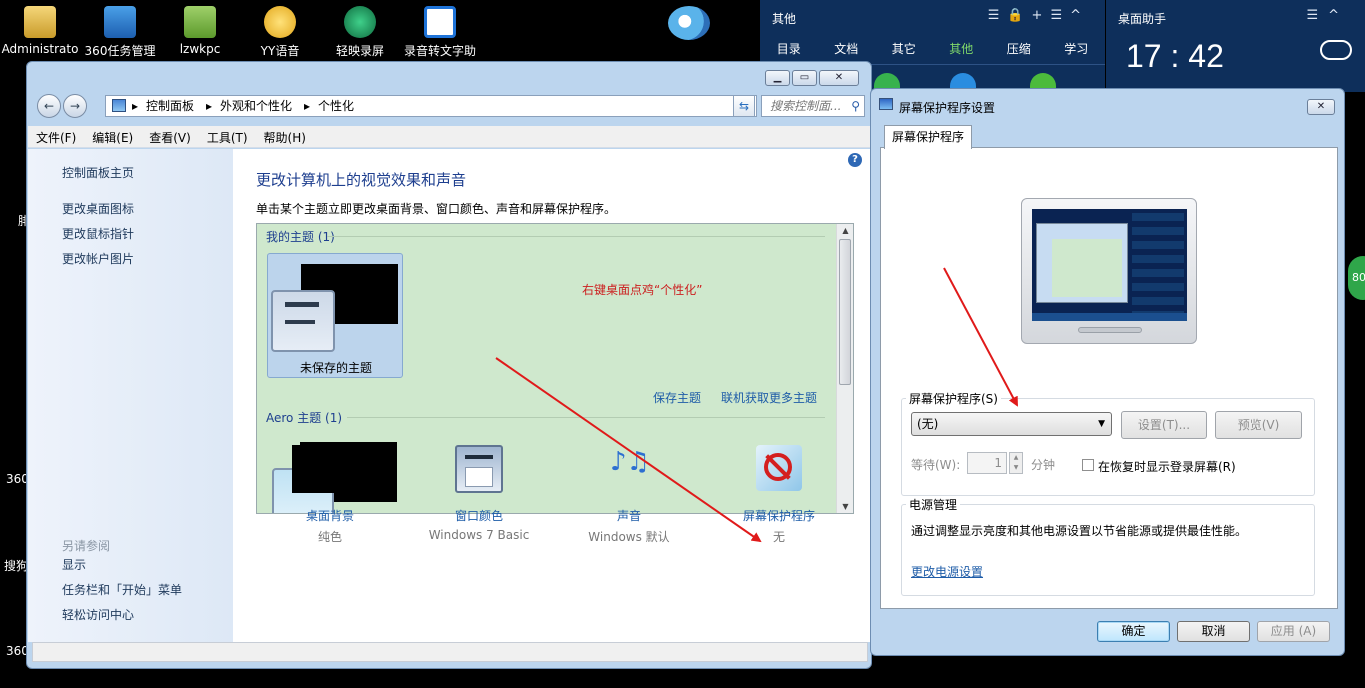  I want to click on breadcrumb-item: 控制面板, so click(170, 106).